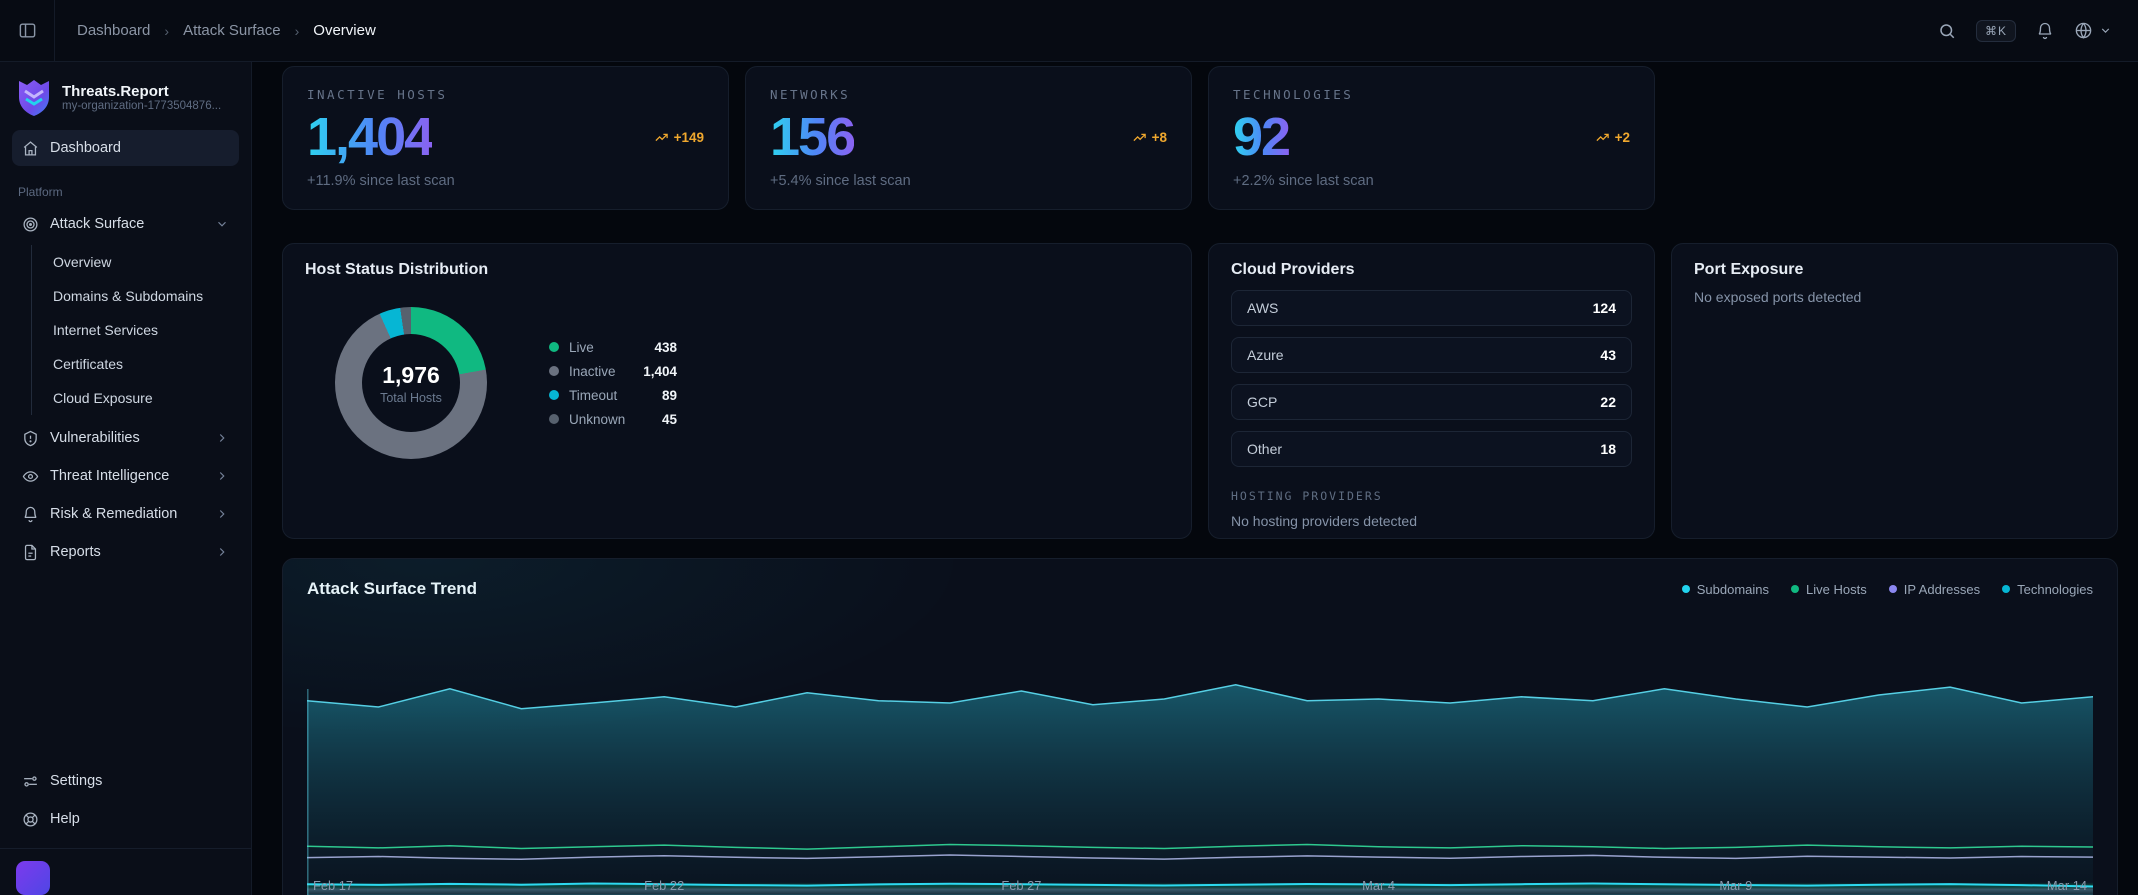 Image resolution: width=2138 pixels, height=895 pixels. Describe the element at coordinates (1604, 308) in the screenshot. I see `provider-value: 124` at that location.